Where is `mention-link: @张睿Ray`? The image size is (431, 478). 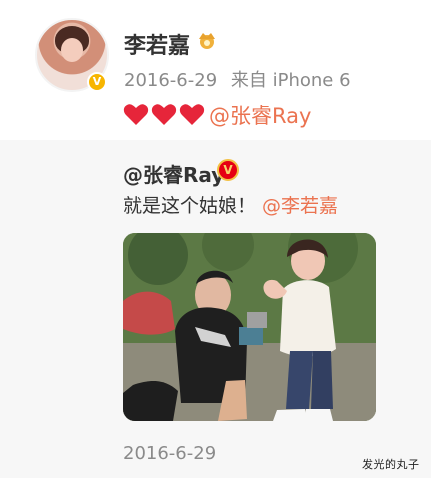 mention-link: @张睿Ray is located at coordinates (260, 115).